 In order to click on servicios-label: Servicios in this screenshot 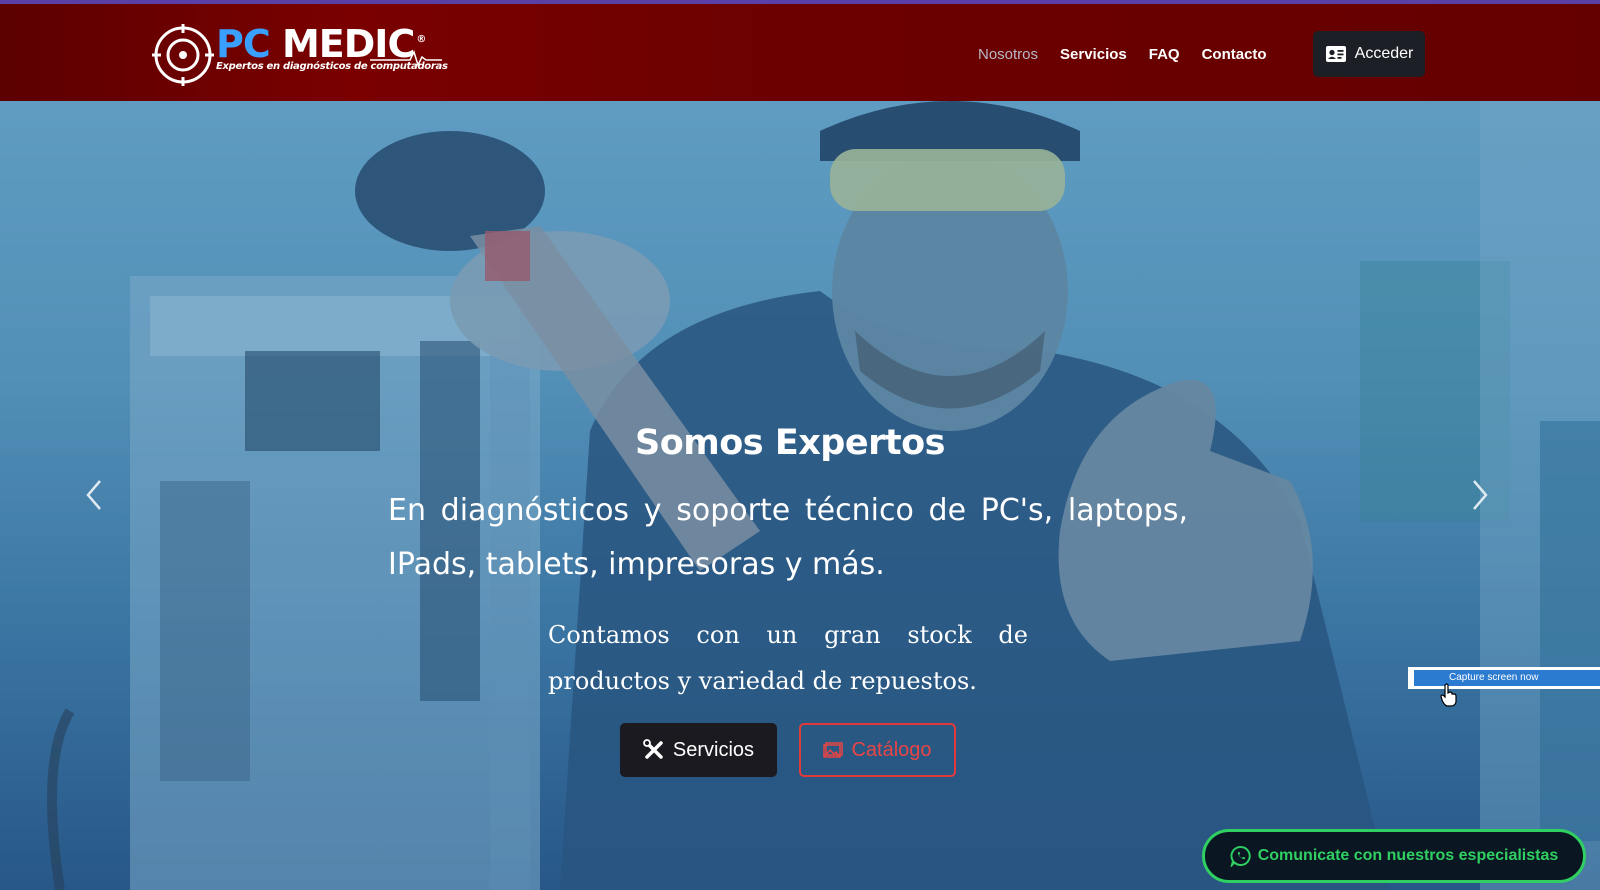, I will do `click(713, 749)`.